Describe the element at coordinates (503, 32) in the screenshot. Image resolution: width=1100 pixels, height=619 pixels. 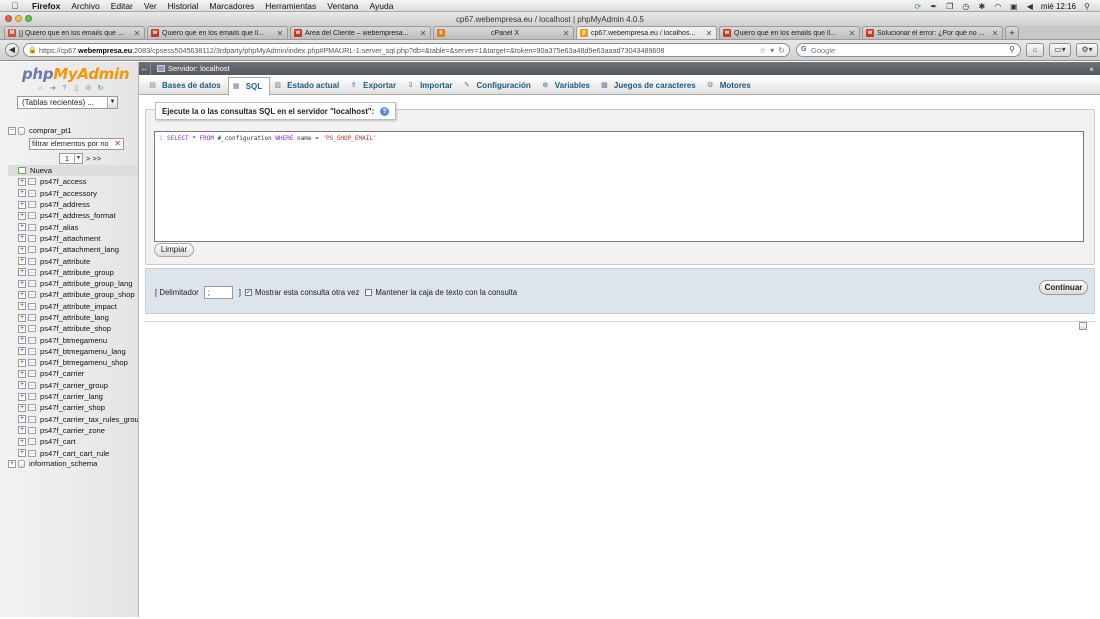
I see `tab-4: c cPanel X ✕` at that location.